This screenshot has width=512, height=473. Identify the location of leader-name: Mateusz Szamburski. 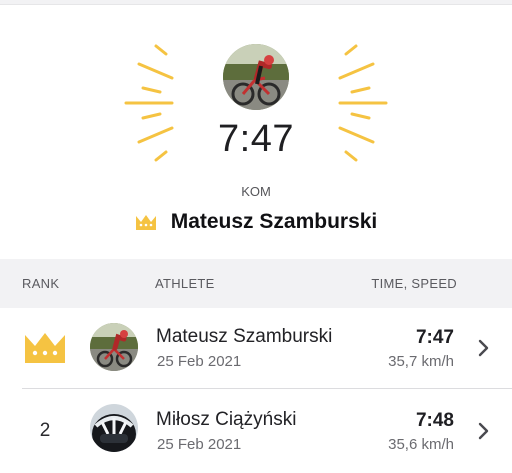
(274, 221).